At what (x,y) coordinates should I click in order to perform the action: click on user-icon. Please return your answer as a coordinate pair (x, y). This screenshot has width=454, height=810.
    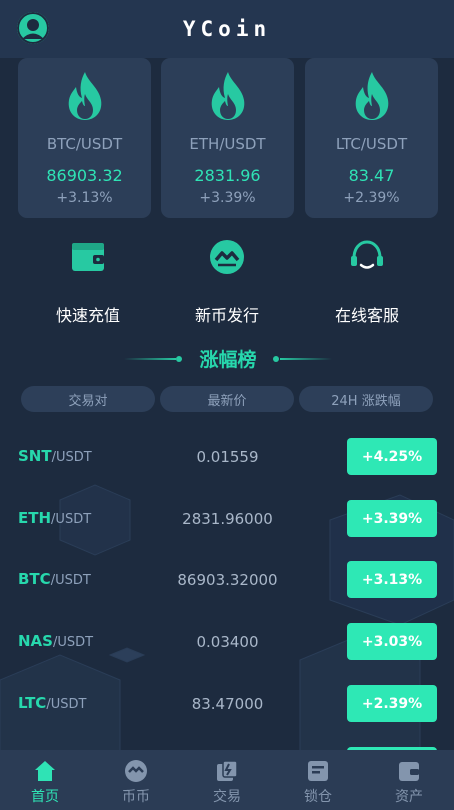
    Looking at the image, I should click on (33, 28).